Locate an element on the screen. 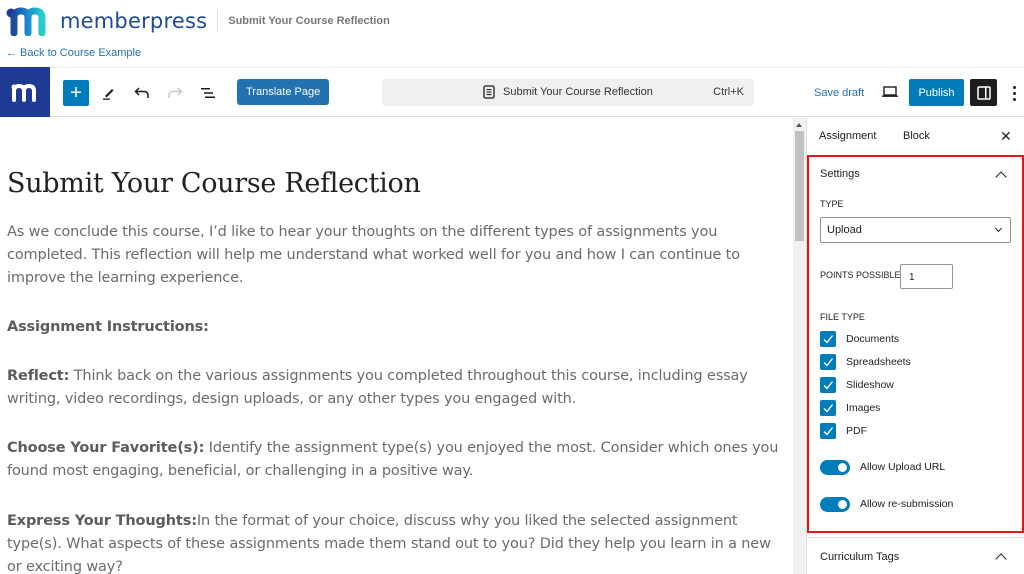 The image size is (1024, 574). express-label: Express Your Thoughts: is located at coordinates (102, 521).